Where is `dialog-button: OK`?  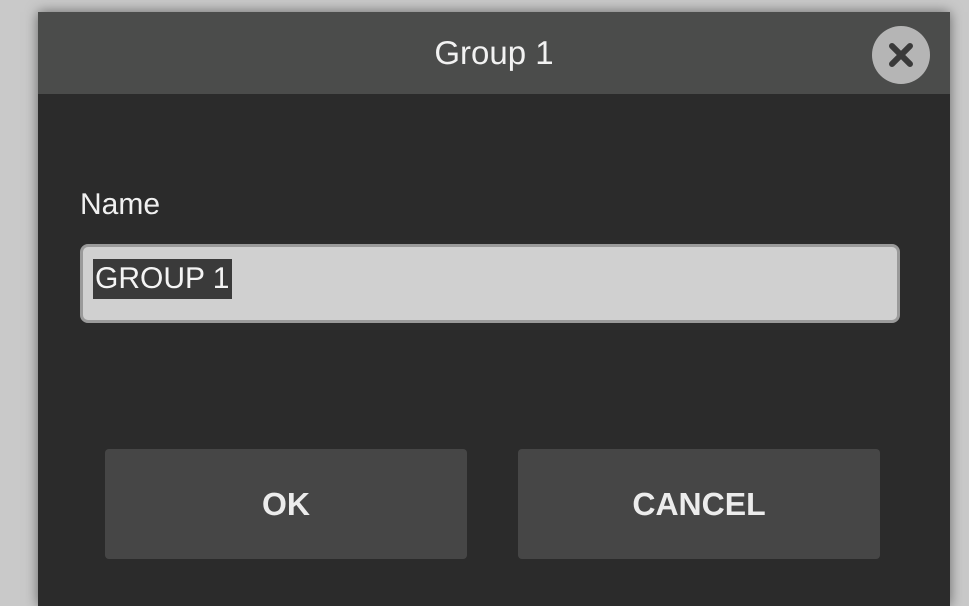 dialog-button: OK is located at coordinates (286, 504).